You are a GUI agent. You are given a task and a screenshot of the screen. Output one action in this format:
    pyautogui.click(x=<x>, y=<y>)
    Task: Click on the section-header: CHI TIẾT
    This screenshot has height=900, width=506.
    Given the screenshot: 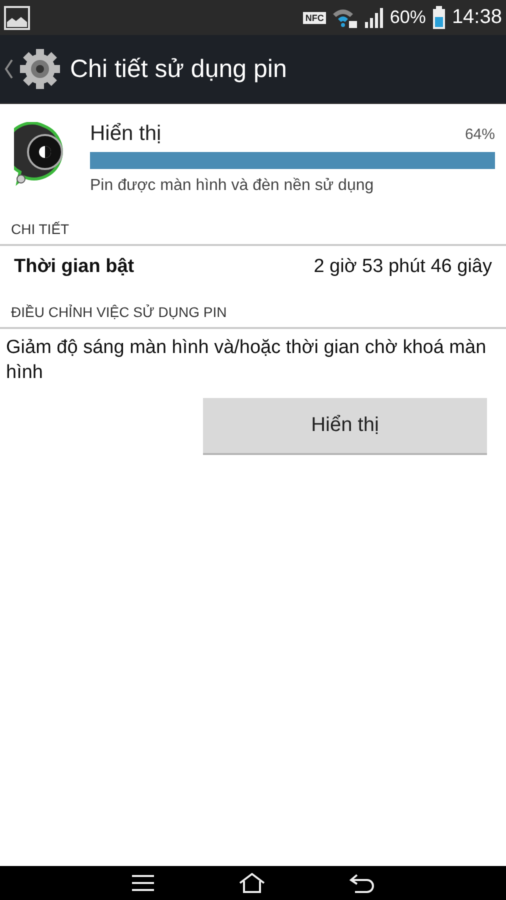 What is the action you would take?
    pyautogui.click(x=40, y=229)
    